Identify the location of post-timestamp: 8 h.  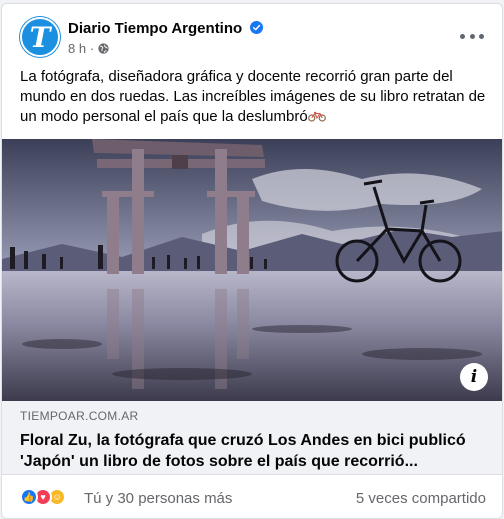
(77, 48).